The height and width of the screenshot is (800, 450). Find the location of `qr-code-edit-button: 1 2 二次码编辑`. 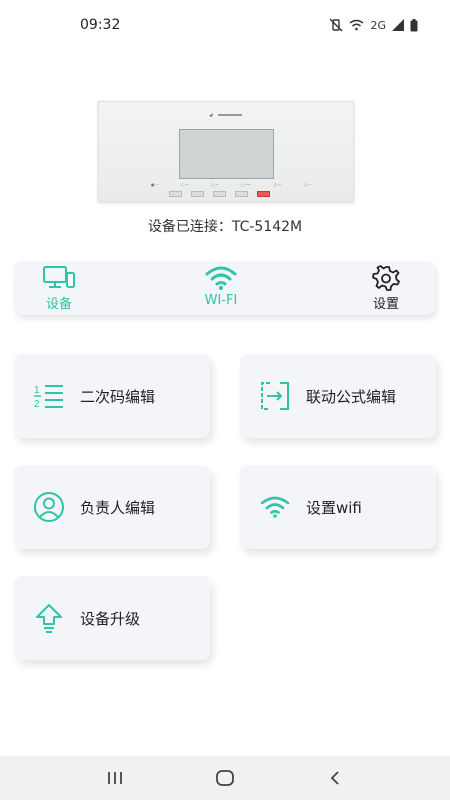

qr-code-edit-button: 1 2 二次码编辑 is located at coordinates (112, 396).